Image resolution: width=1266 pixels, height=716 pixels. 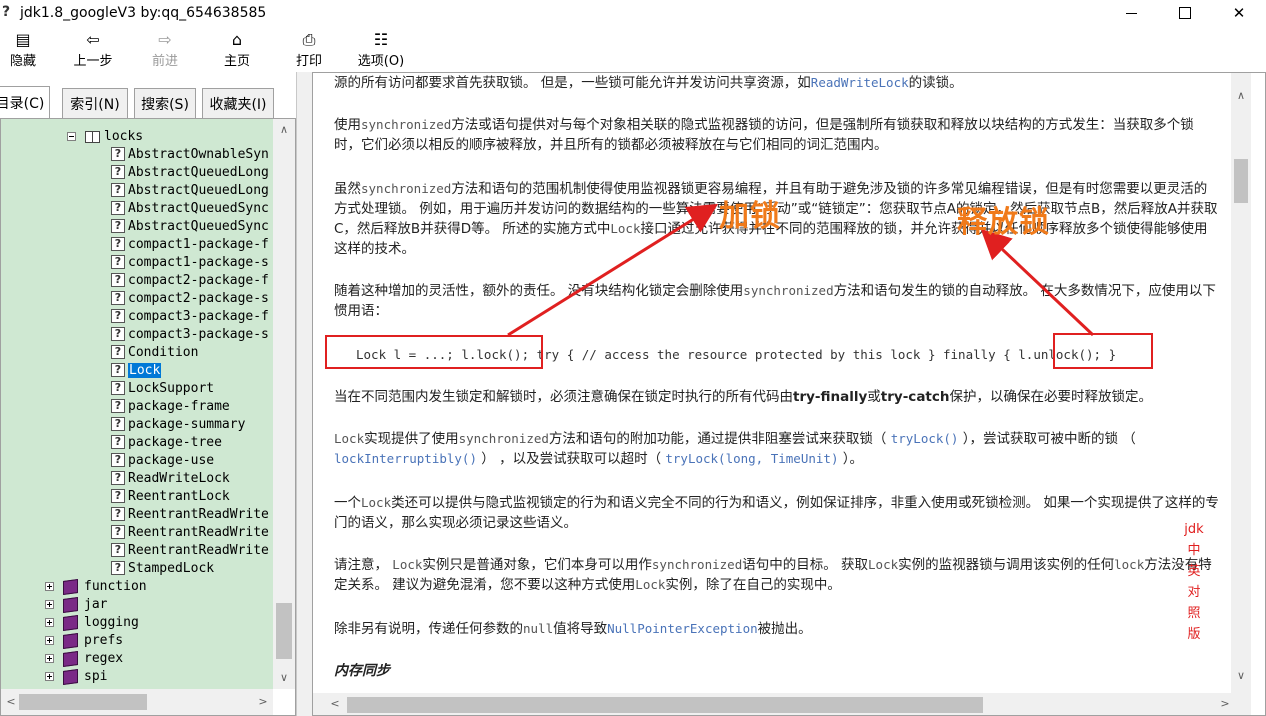 What do you see at coordinates (96, 676) in the screenshot?
I see `tree-label: spi` at bounding box center [96, 676].